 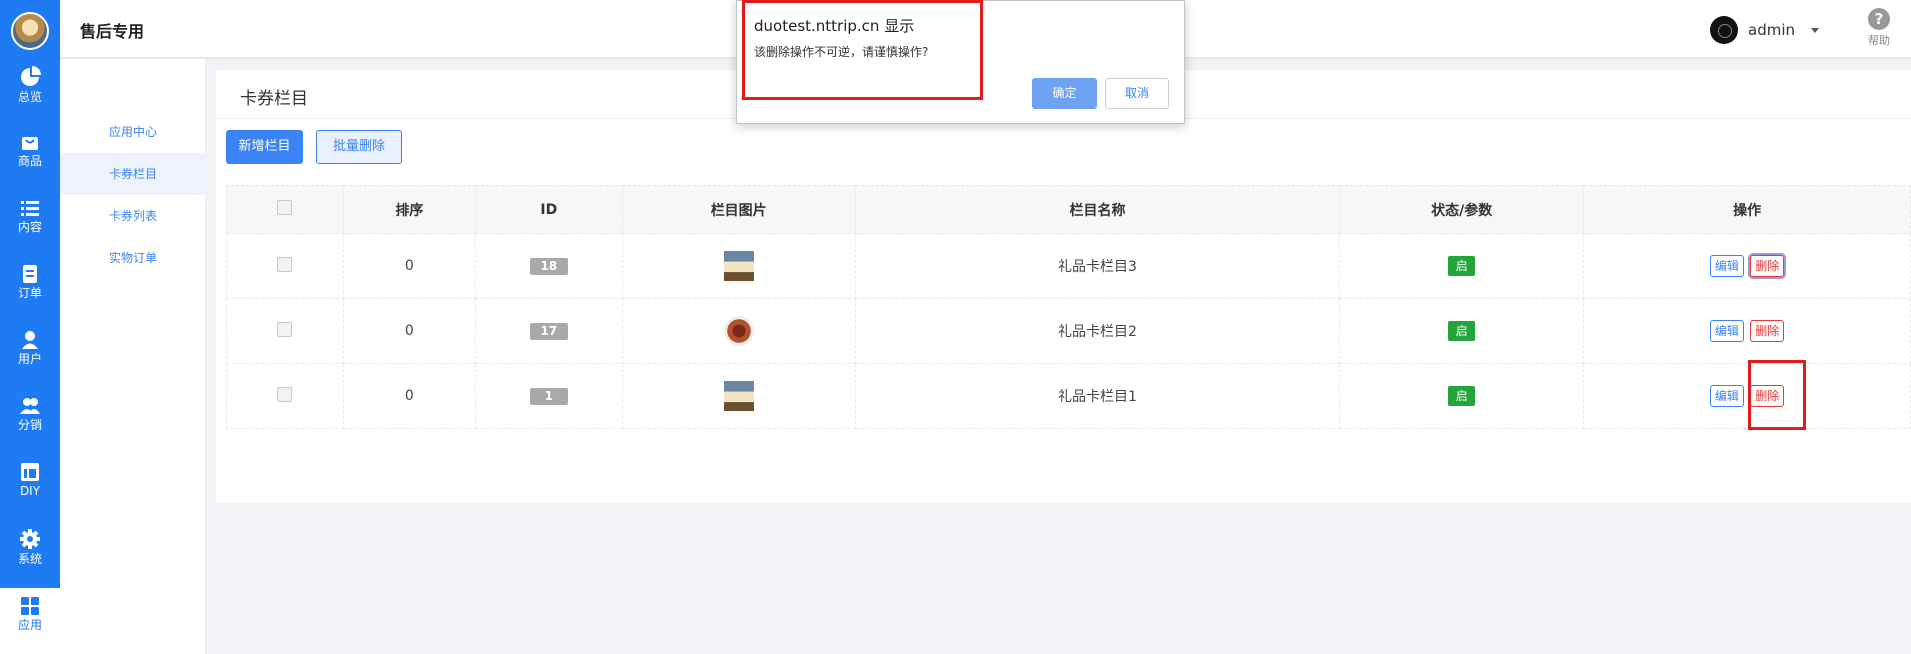 I want to click on grid-icon, so click(x=30, y=606).